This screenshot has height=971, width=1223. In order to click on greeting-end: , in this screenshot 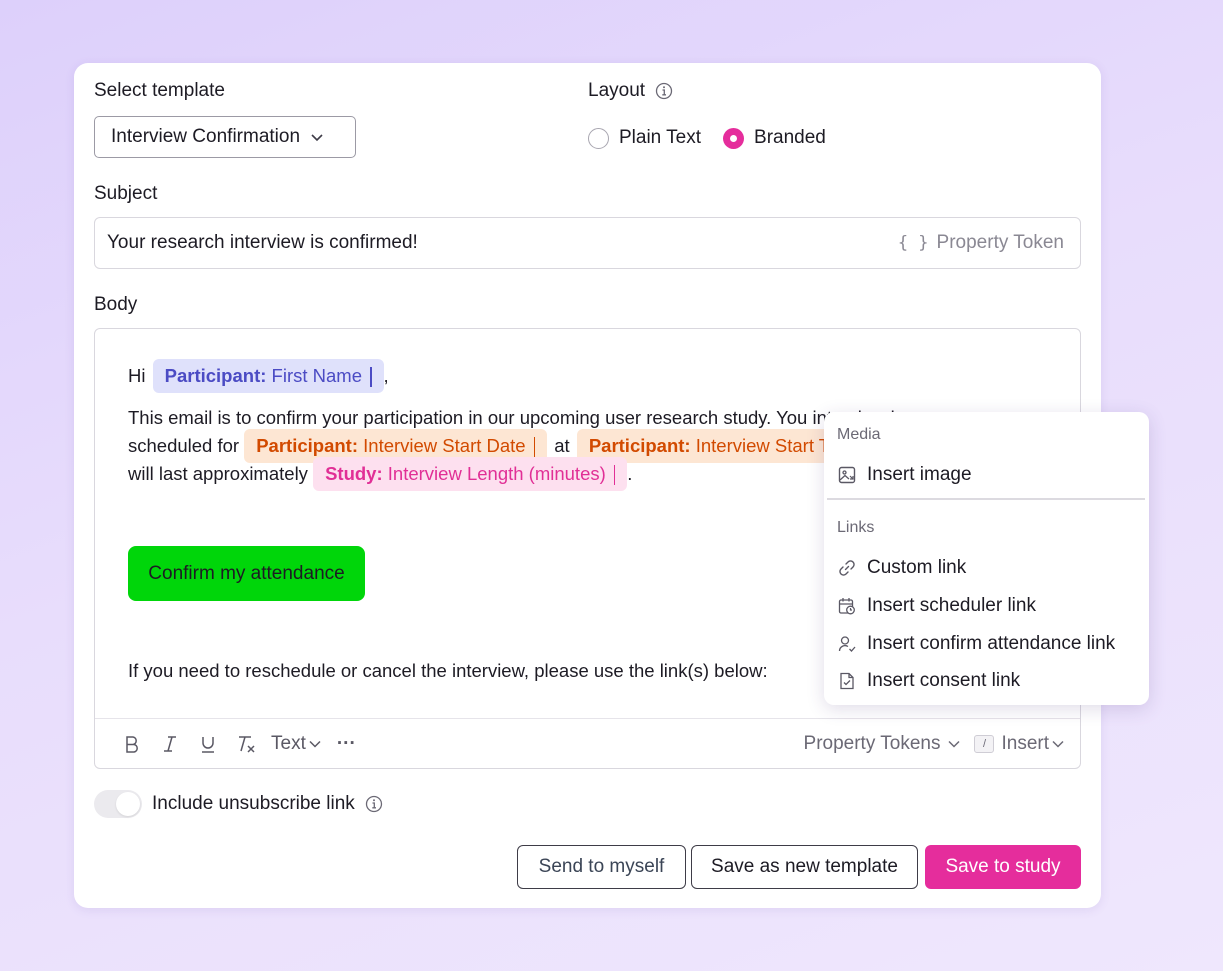, I will do `click(386, 375)`.